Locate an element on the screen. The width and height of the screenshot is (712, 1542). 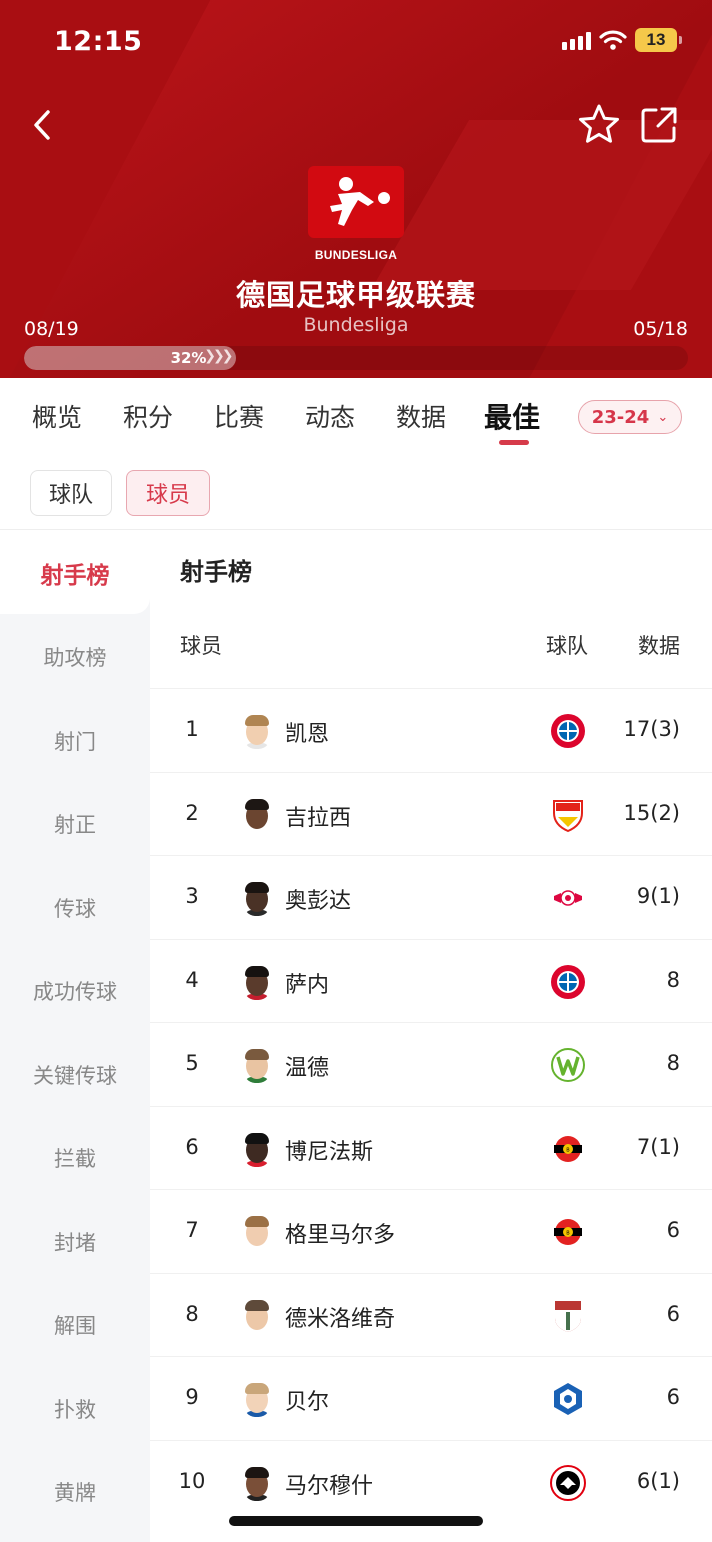
augsburg-crest-icon is located at coordinates (568, 1316).